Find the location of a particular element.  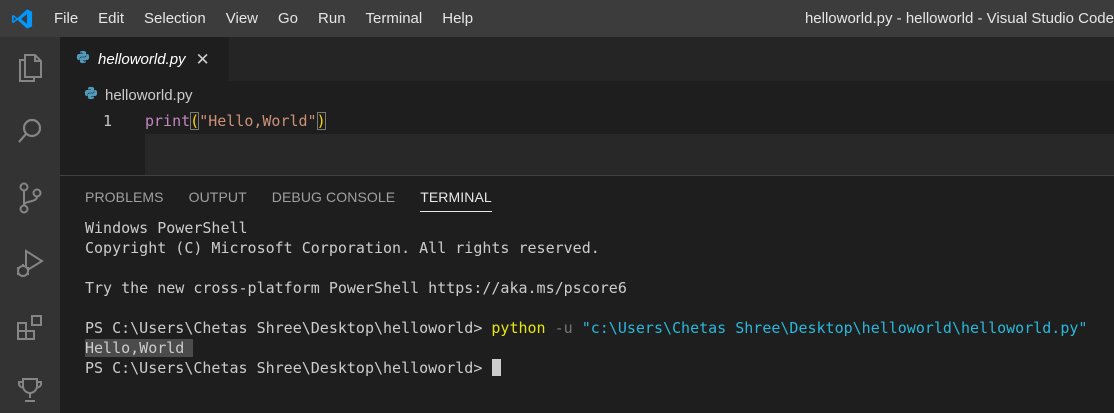

line-number: 1 is located at coordinates (107, 121).